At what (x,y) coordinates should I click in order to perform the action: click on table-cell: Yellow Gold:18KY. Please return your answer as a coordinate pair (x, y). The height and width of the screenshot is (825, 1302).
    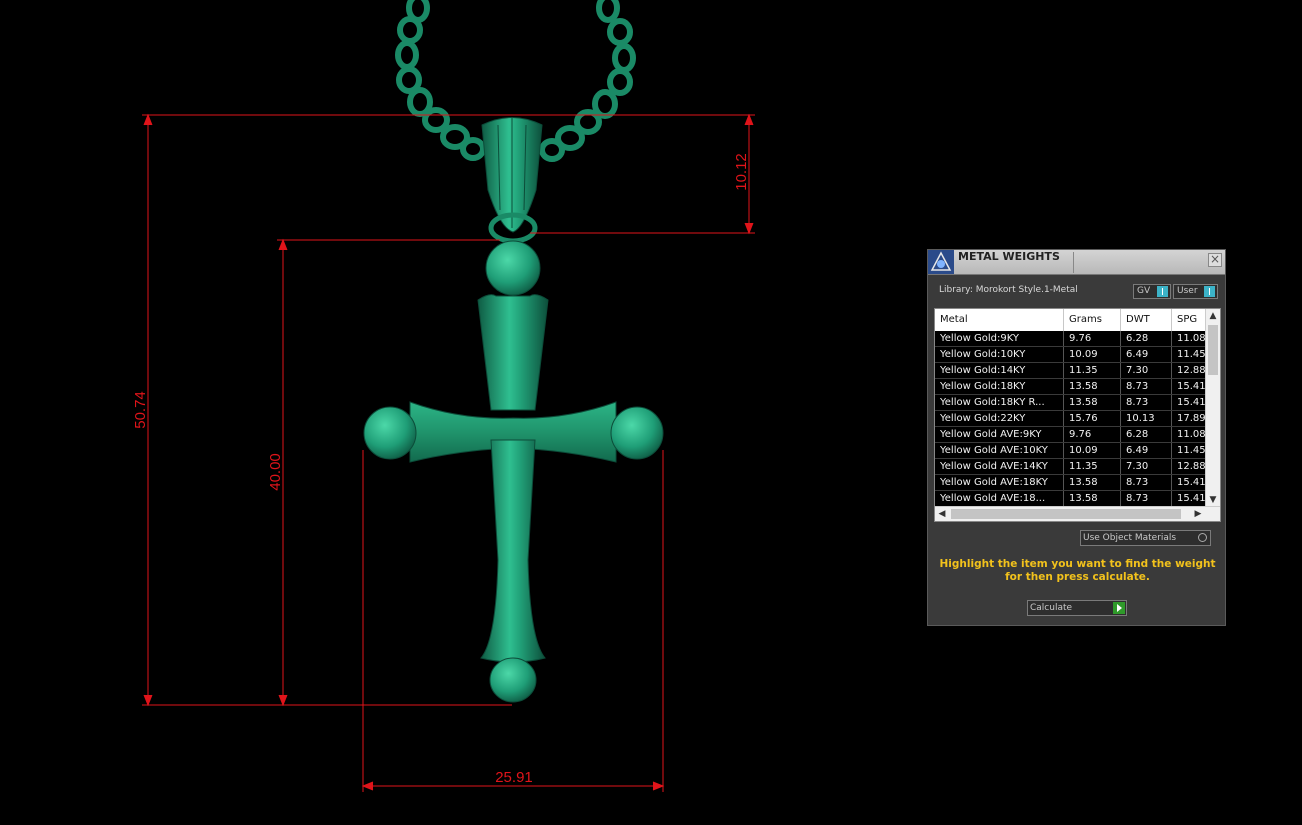
    Looking at the image, I should click on (999, 386).